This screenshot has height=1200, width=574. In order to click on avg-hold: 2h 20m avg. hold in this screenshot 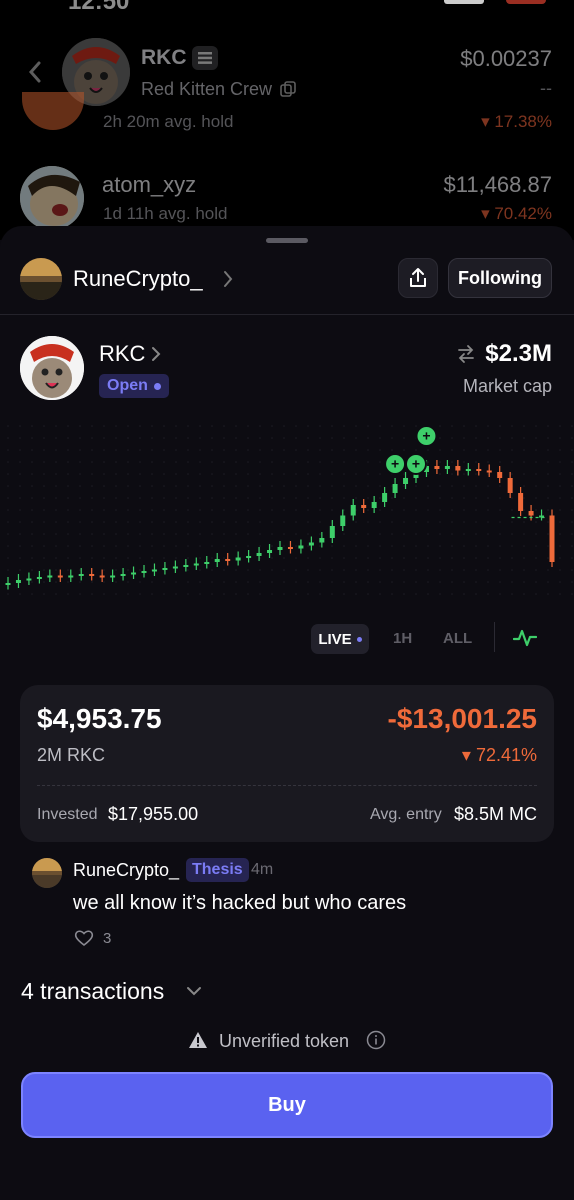, I will do `click(168, 121)`.